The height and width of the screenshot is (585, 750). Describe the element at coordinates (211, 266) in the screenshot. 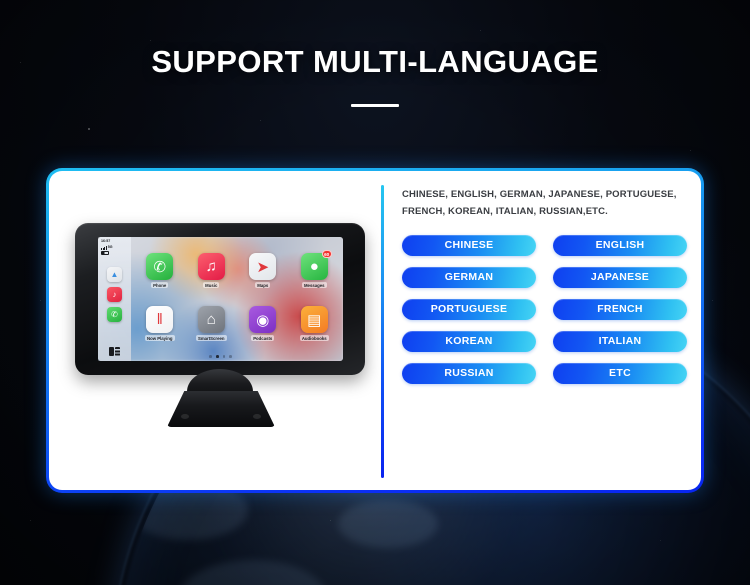

I see `music-icon: ♫` at that location.